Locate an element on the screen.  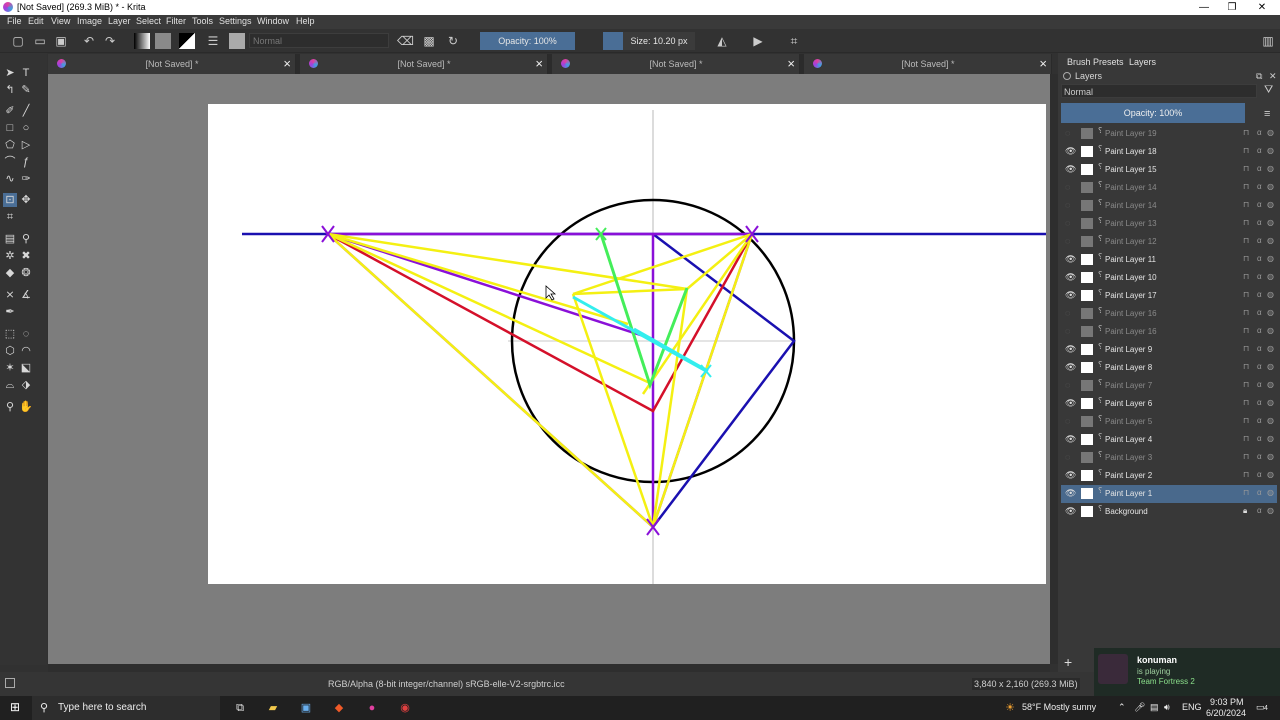
layer-blend-mode-select: Normal is located at coordinates (1159, 91).